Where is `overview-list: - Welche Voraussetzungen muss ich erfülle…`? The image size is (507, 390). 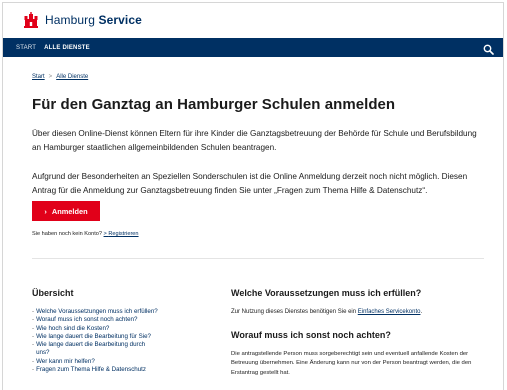 overview-list: - Welche Voraussetzungen muss ich erfülle… is located at coordinates (107, 341).